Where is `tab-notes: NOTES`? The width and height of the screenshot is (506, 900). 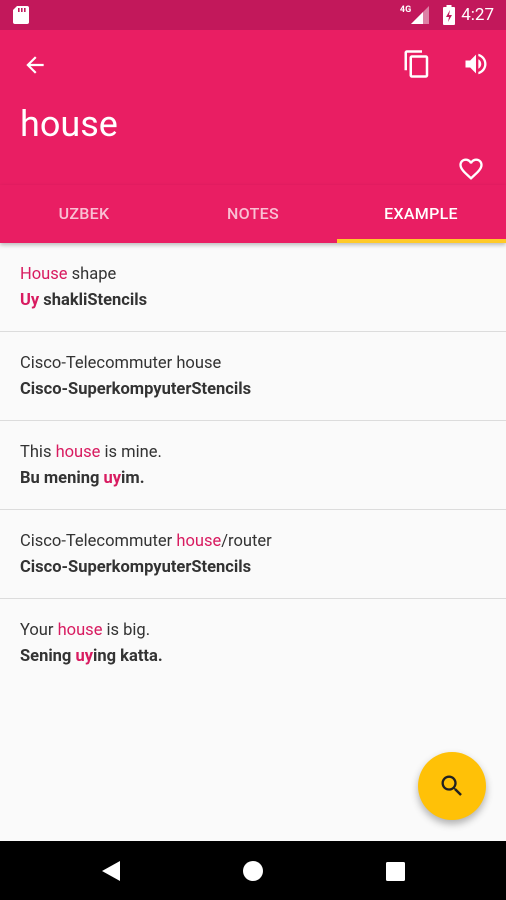
tab-notes: NOTES is located at coordinates (253, 214).